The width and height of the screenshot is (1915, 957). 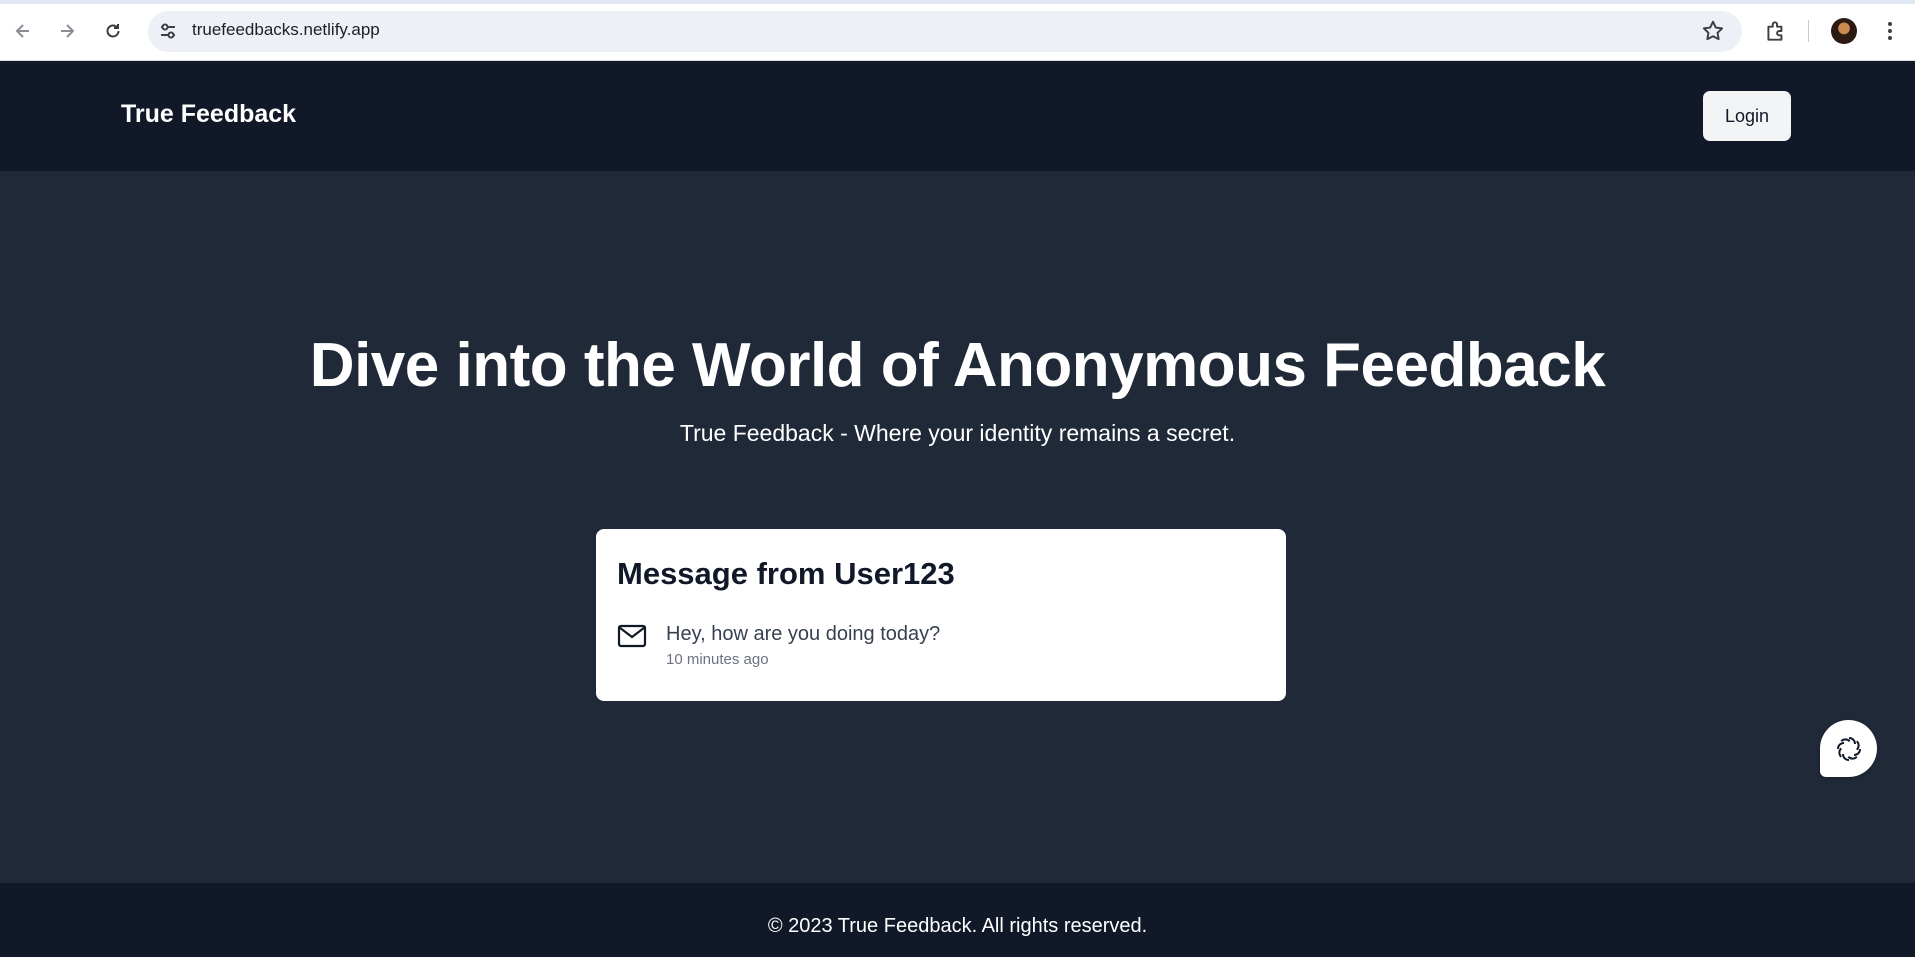 I want to click on tab-strip-edge, so click(x=957, y=2).